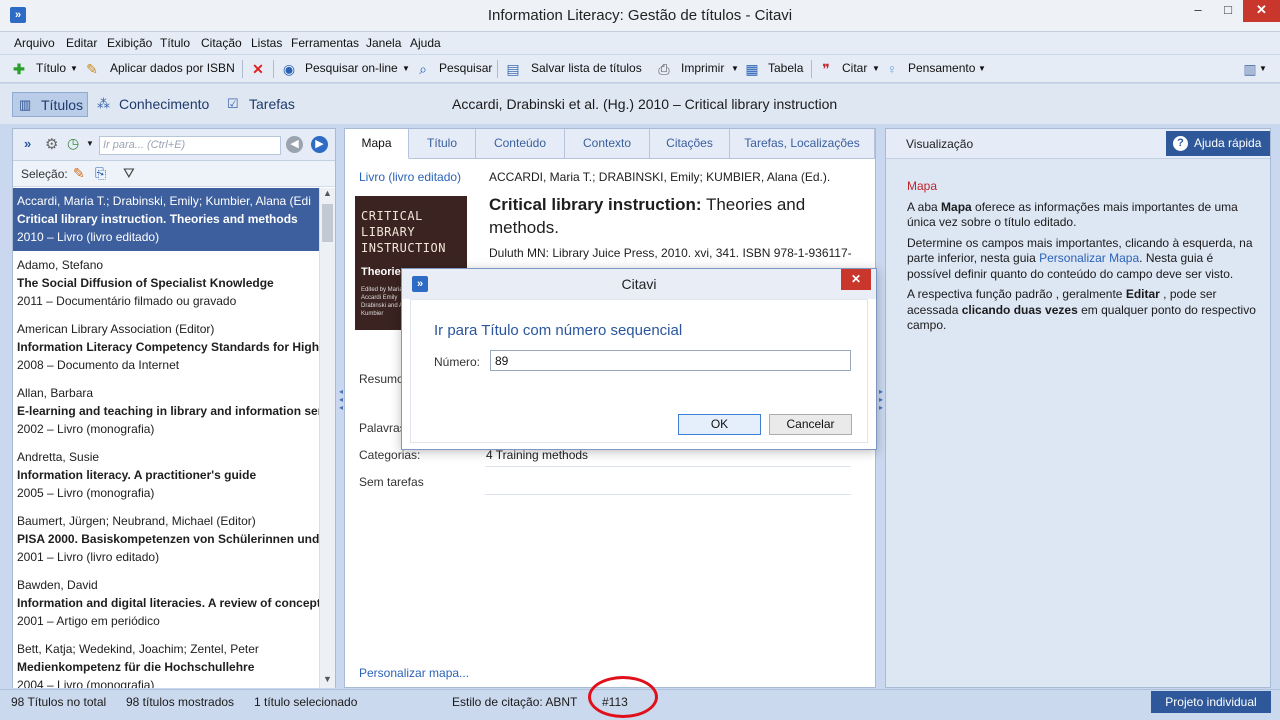 This screenshot has height=720, width=1280. I want to click on item-meta: 2002 – Livro (monografia), so click(86, 429).